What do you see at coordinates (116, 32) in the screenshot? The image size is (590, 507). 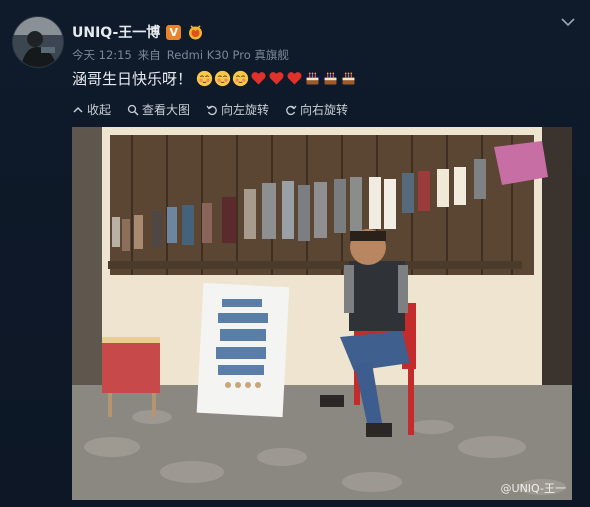 I see `username: UNIQ-王一博` at bounding box center [116, 32].